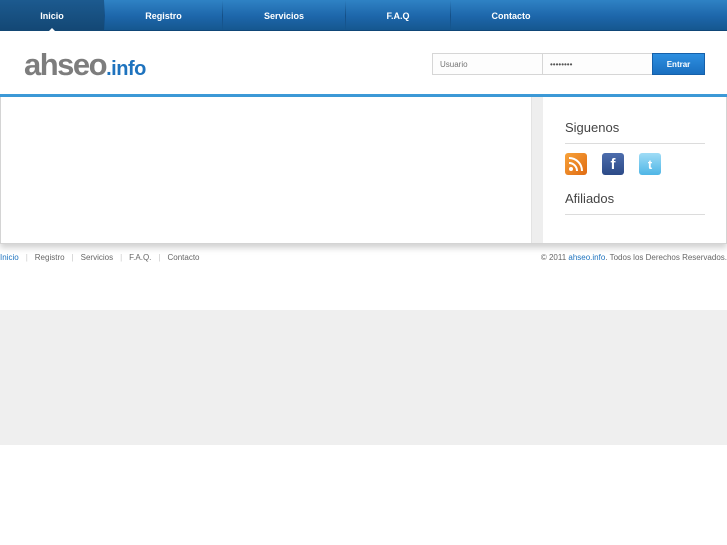 The image size is (727, 545). Describe the element at coordinates (66, 64) in the screenshot. I see `logo-main-text: ahseo` at that location.